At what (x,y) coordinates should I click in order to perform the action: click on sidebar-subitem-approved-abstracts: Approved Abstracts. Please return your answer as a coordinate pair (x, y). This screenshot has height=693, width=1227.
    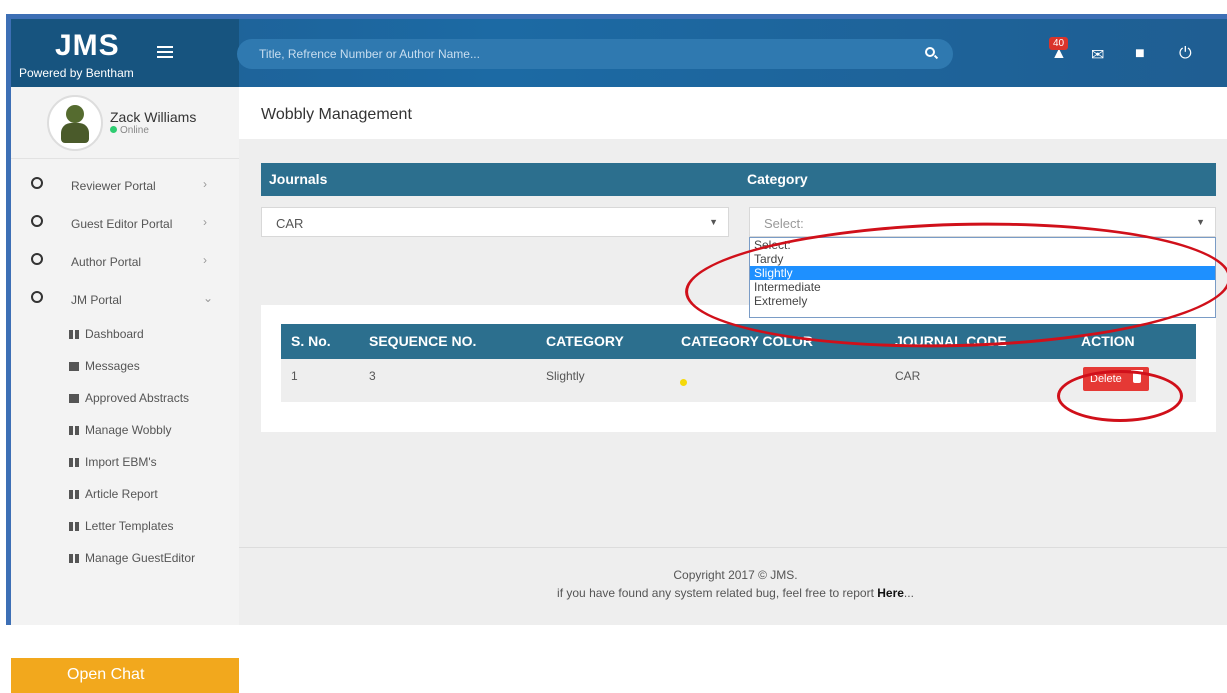
    Looking at the image, I should click on (129, 398).